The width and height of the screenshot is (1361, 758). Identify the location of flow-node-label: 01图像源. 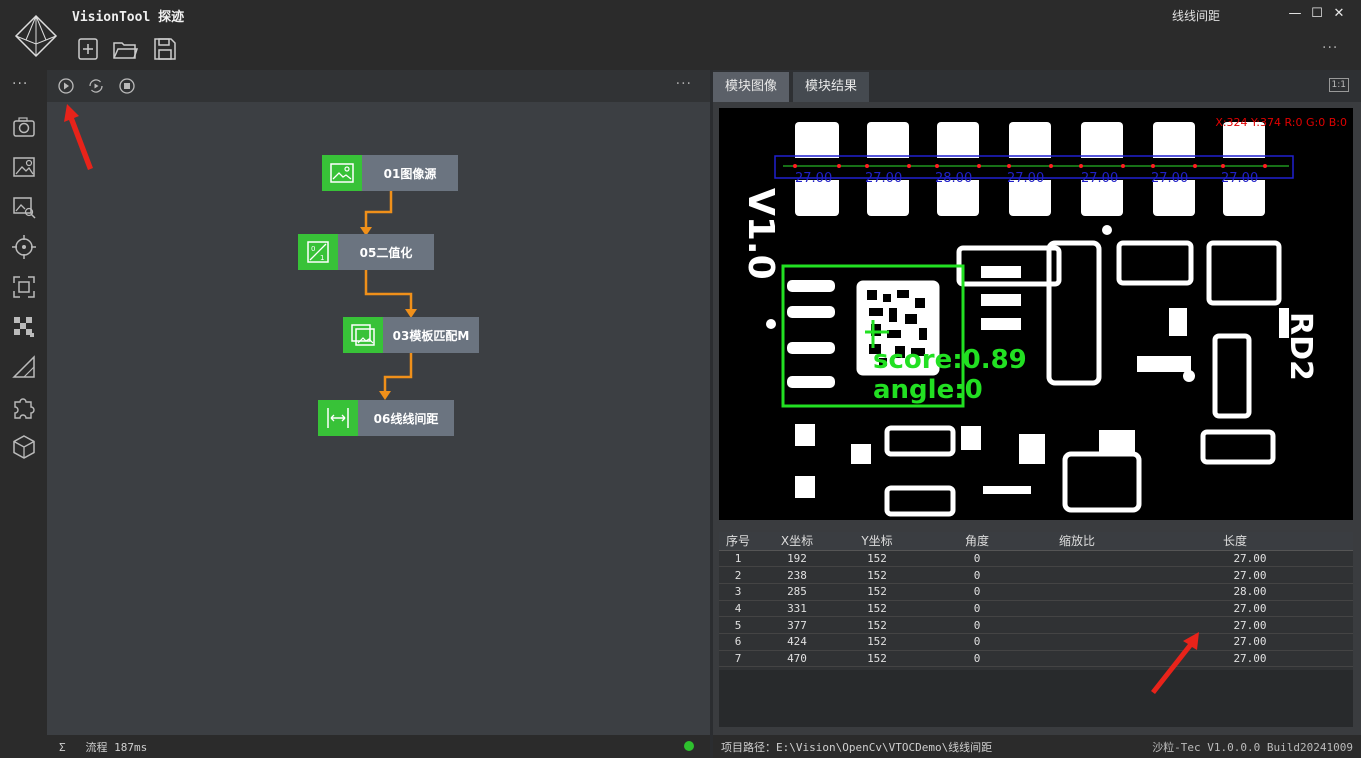
(410, 173).